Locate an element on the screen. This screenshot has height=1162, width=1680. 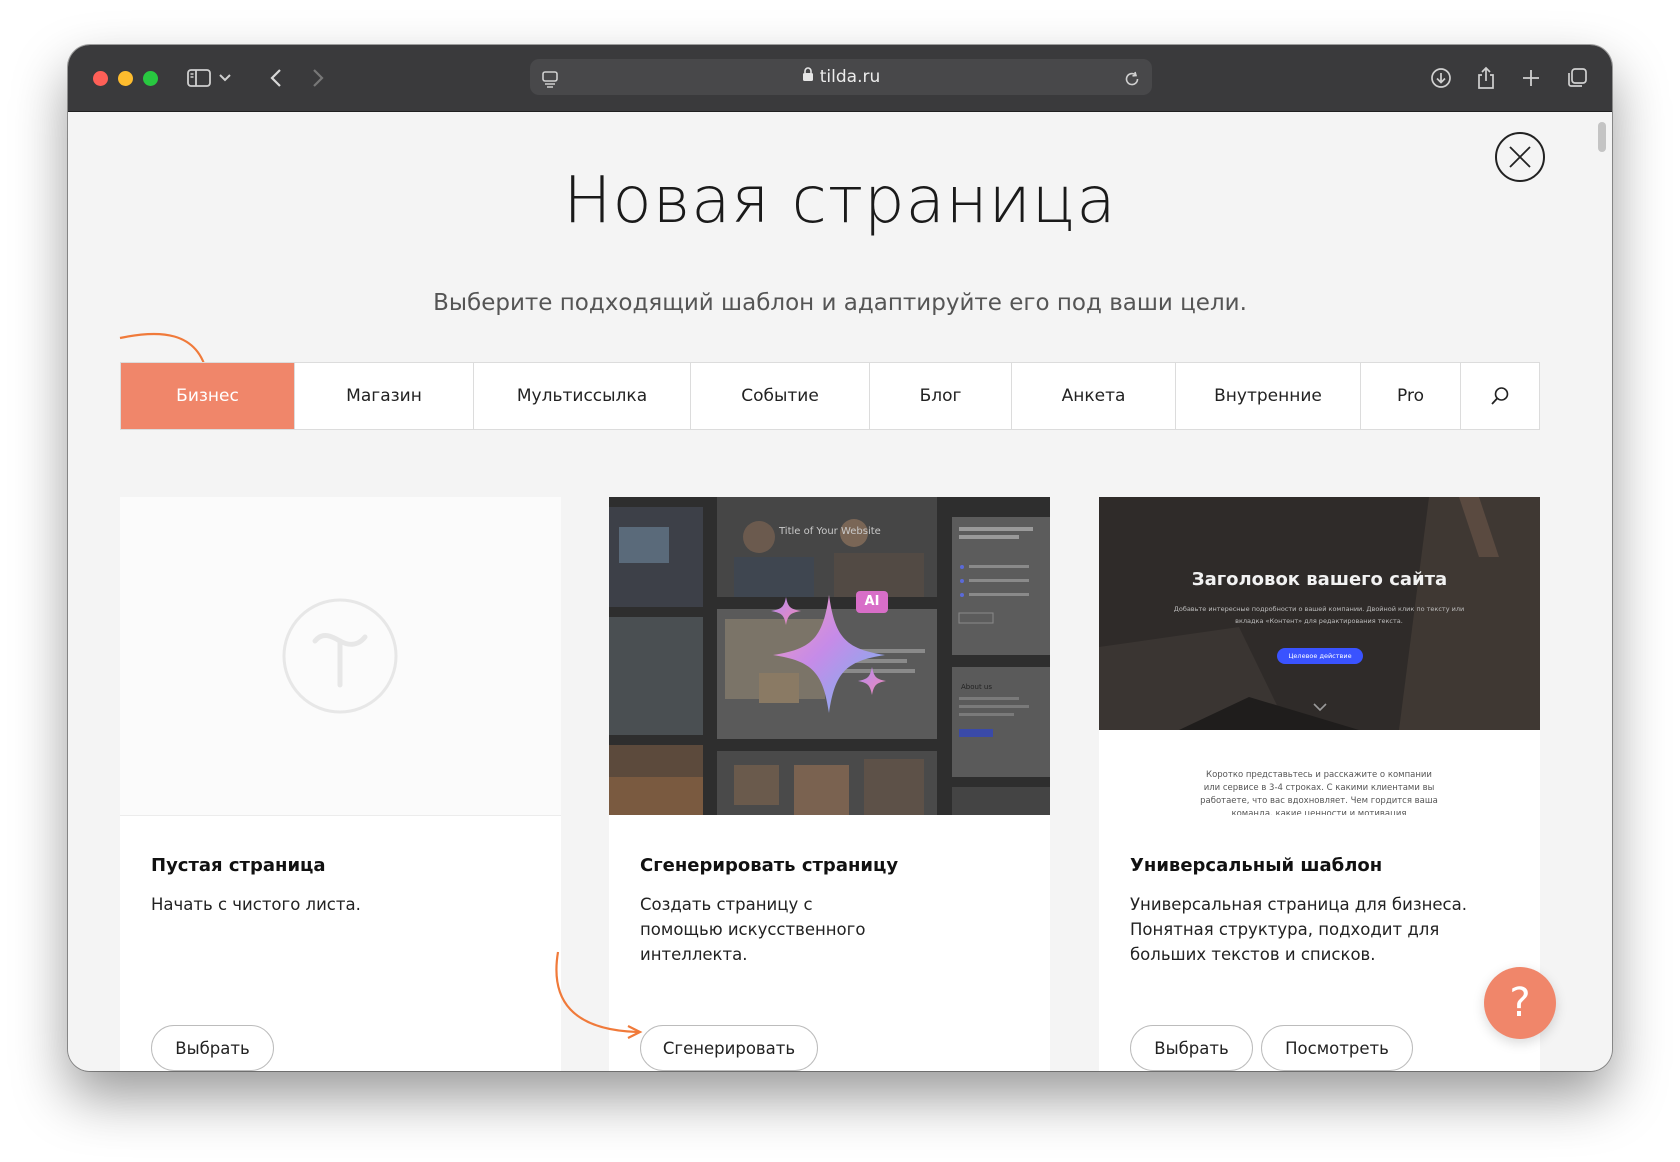
page-title: Новая страница is located at coordinates (840, 201).